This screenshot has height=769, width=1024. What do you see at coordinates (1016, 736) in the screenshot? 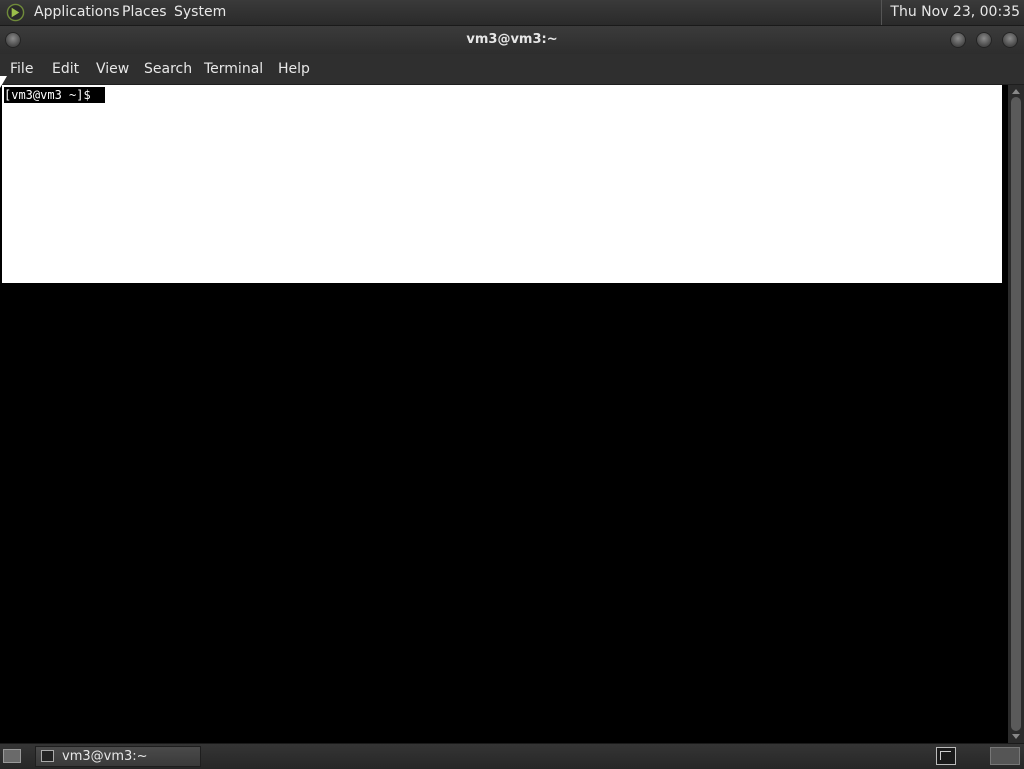
I see `scroll-down-arrow-icon` at bounding box center [1016, 736].